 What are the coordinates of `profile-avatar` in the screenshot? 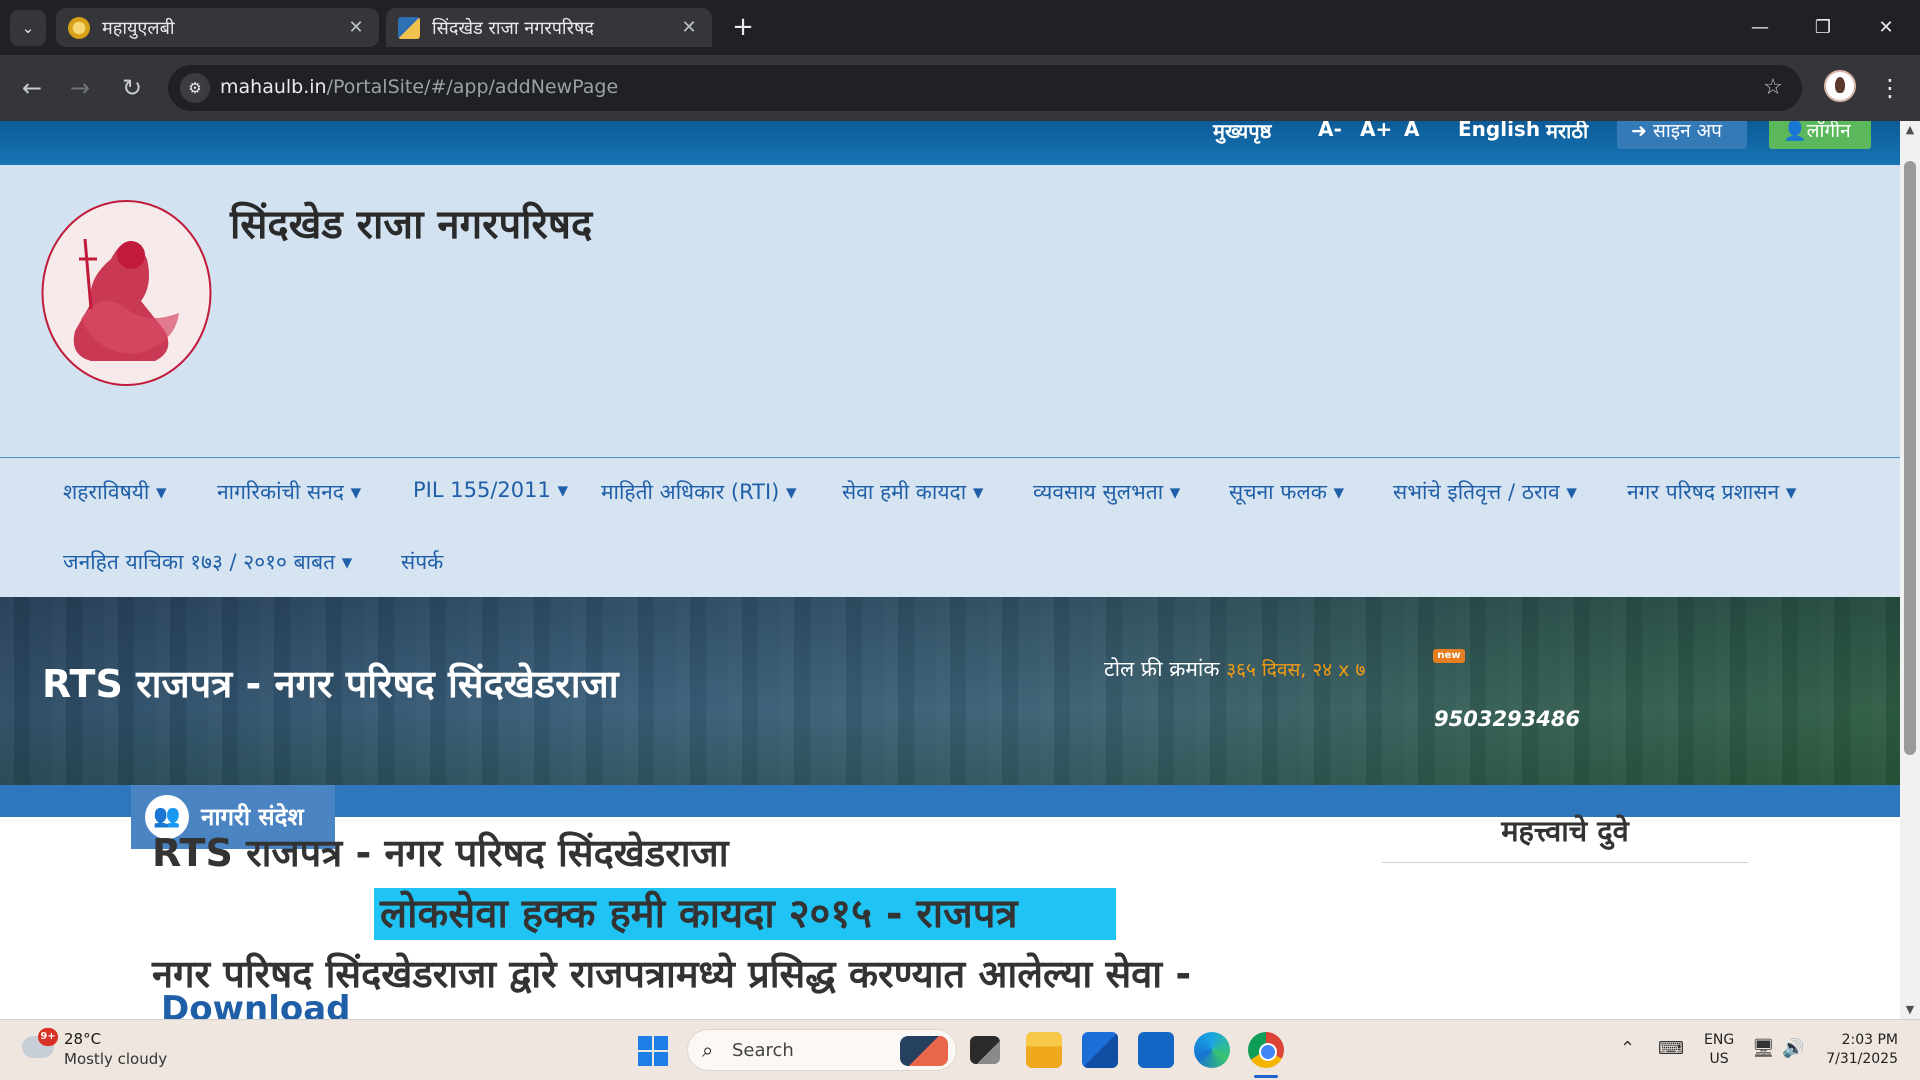 It's located at (1840, 86).